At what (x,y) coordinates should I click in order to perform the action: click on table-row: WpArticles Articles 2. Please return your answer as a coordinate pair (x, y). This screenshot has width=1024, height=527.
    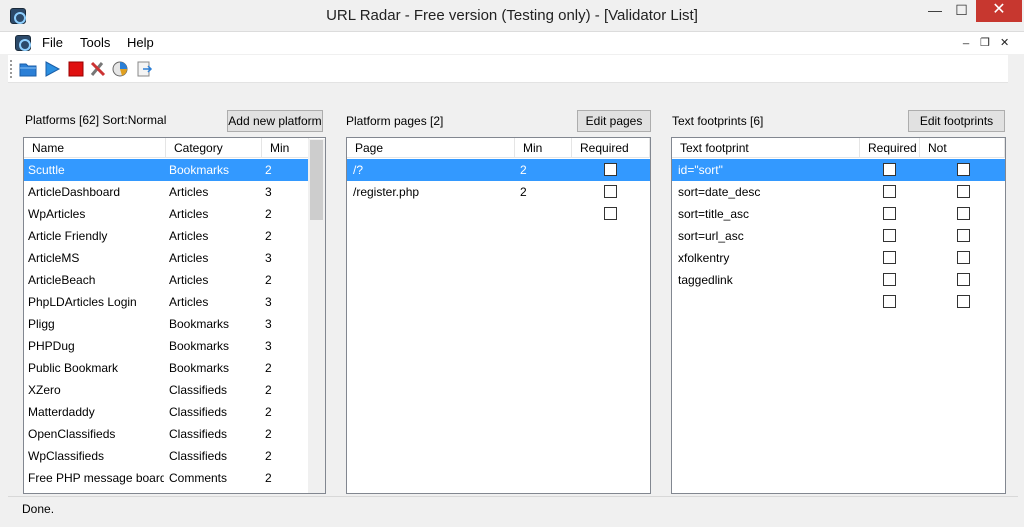
    Looking at the image, I should click on (166, 214).